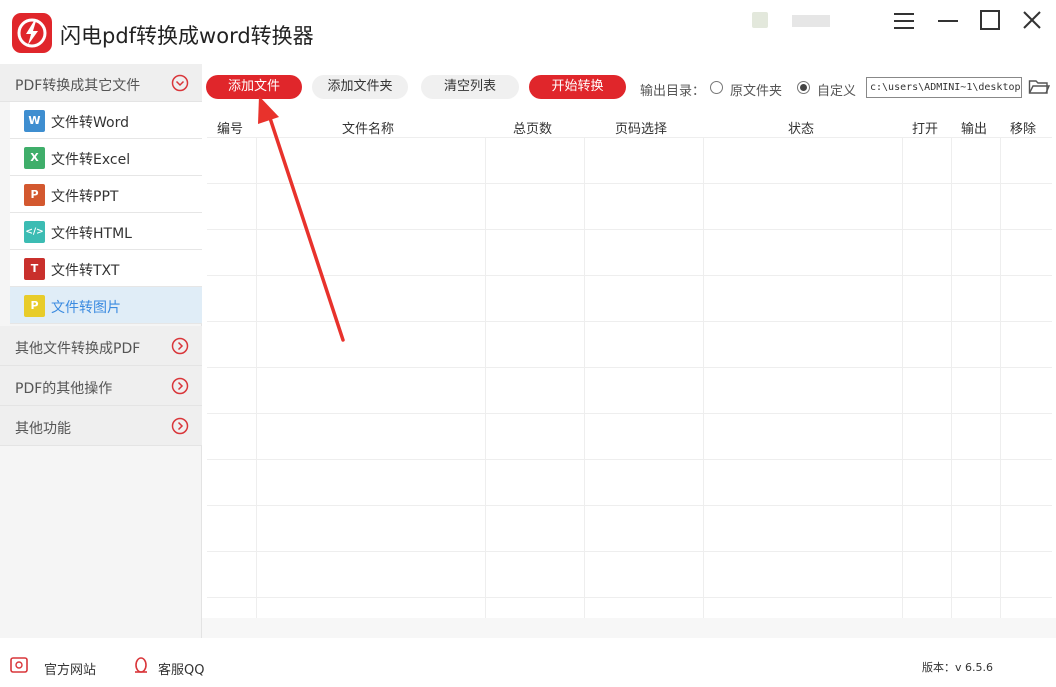 This screenshot has height=687, width=1056. Describe the element at coordinates (944, 87) in the screenshot. I see `output-path-input: c:\users\ADMINI~1\desktop` at that location.